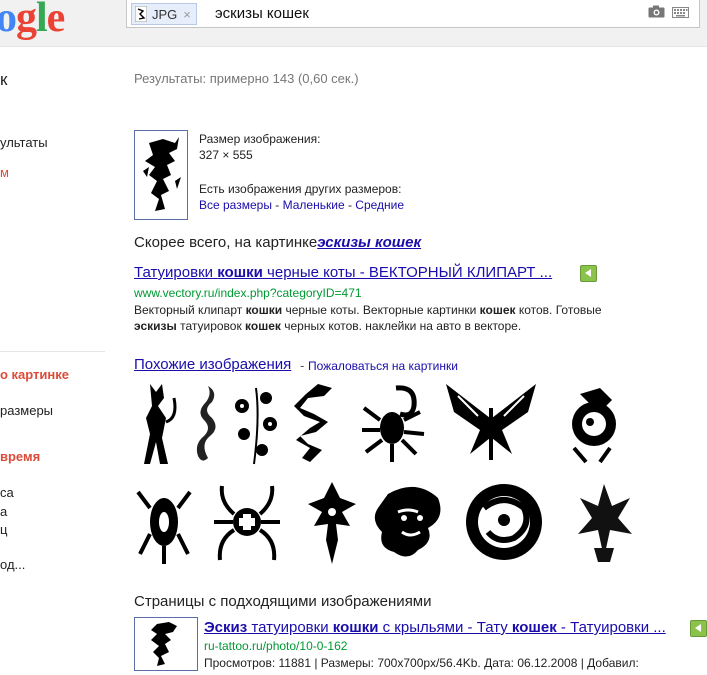 This screenshot has height=675, width=707. Describe the element at coordinates (264, 310) in the screenshot. I see `snippet-text-bold: кошки` at that location.